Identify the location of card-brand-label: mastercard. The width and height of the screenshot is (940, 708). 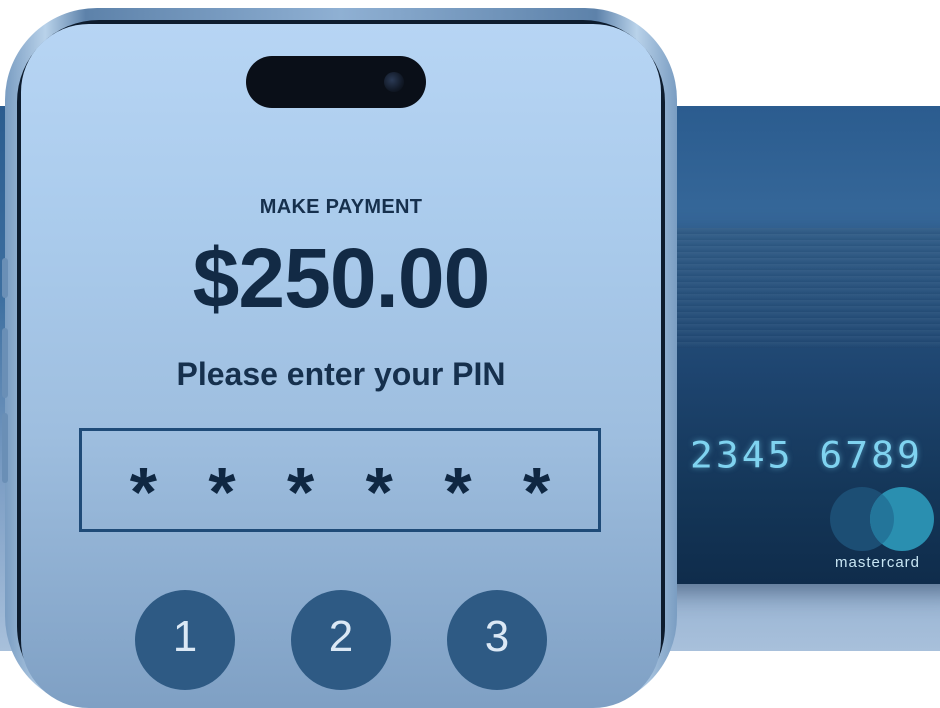
(878, 562).